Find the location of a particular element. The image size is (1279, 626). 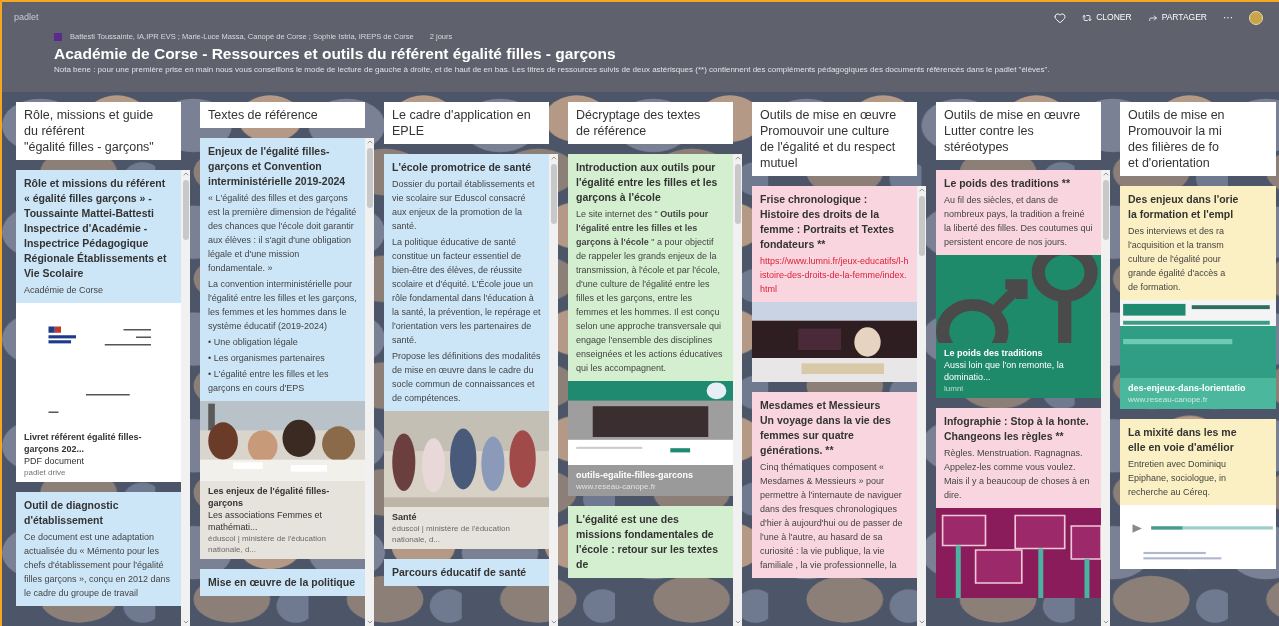

author-avatar is located at coordinates (58, 36).